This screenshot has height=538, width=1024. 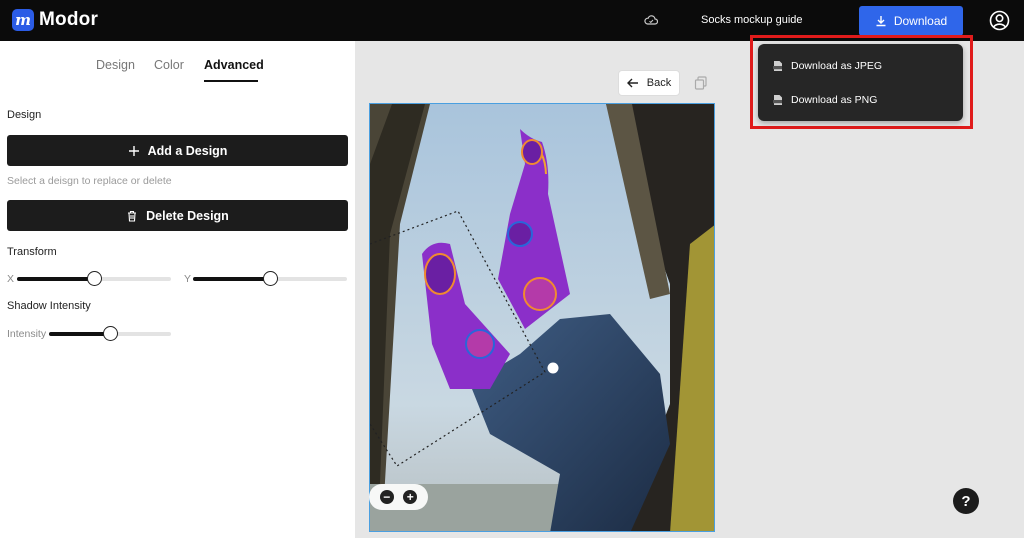 What do you see at coordinates (410, 497) in the screenshot?
I see `zoom-in-button: +` at bounding box center [410, 497].